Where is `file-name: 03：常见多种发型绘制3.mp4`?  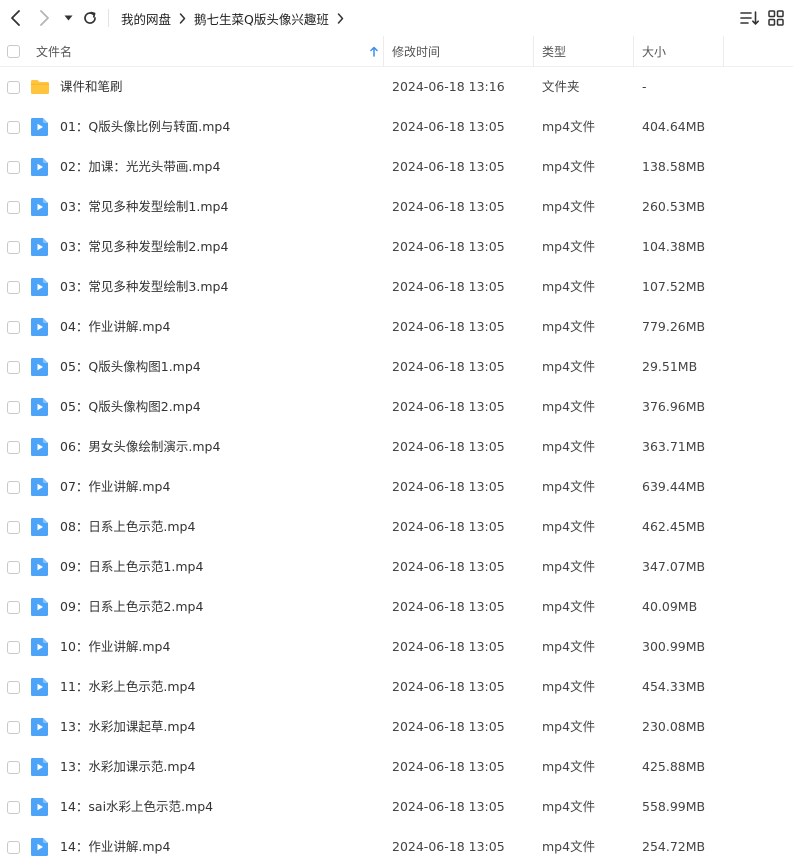 file-name: 03：常见多种发型绘制3.mp4 is located at coordinates (144, 287).